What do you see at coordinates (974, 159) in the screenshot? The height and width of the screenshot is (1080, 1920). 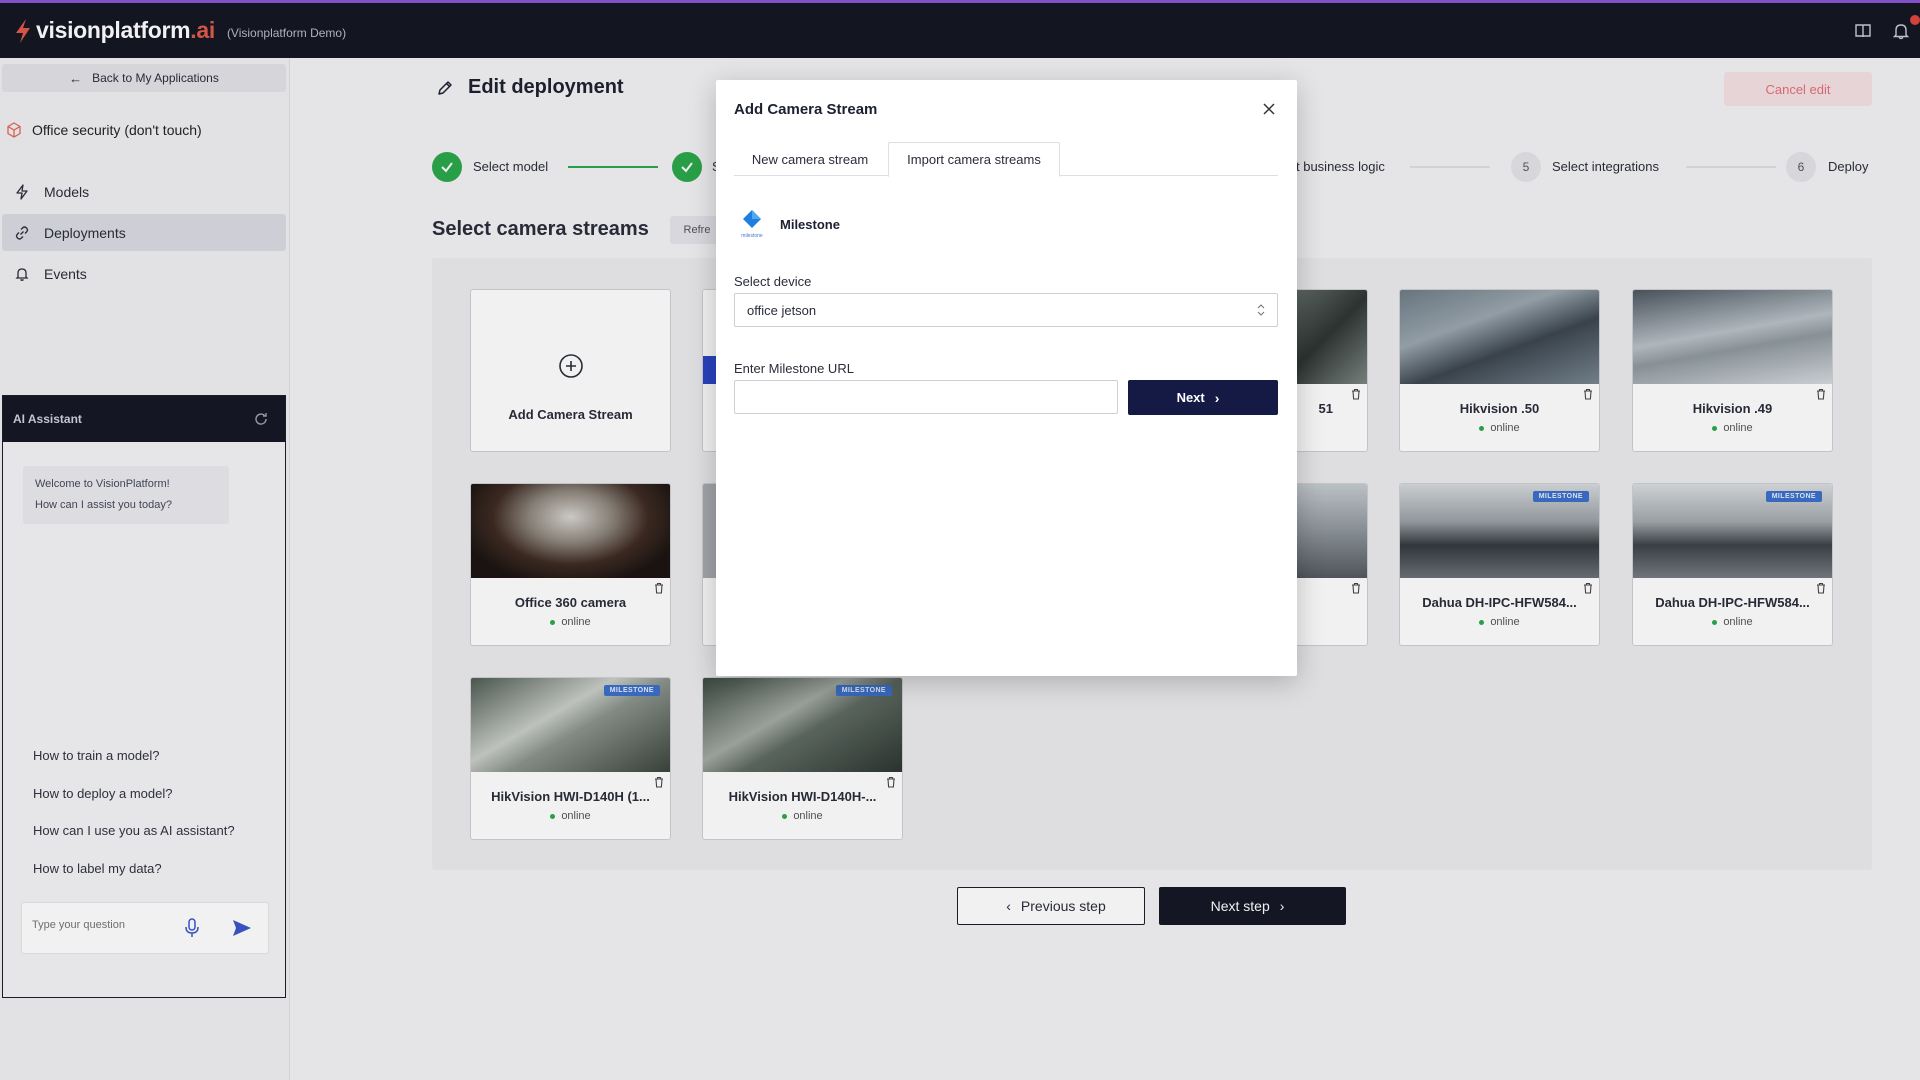 I see `tab-import-camera-streams: Import camera streams` at bounding box center [974, 159].